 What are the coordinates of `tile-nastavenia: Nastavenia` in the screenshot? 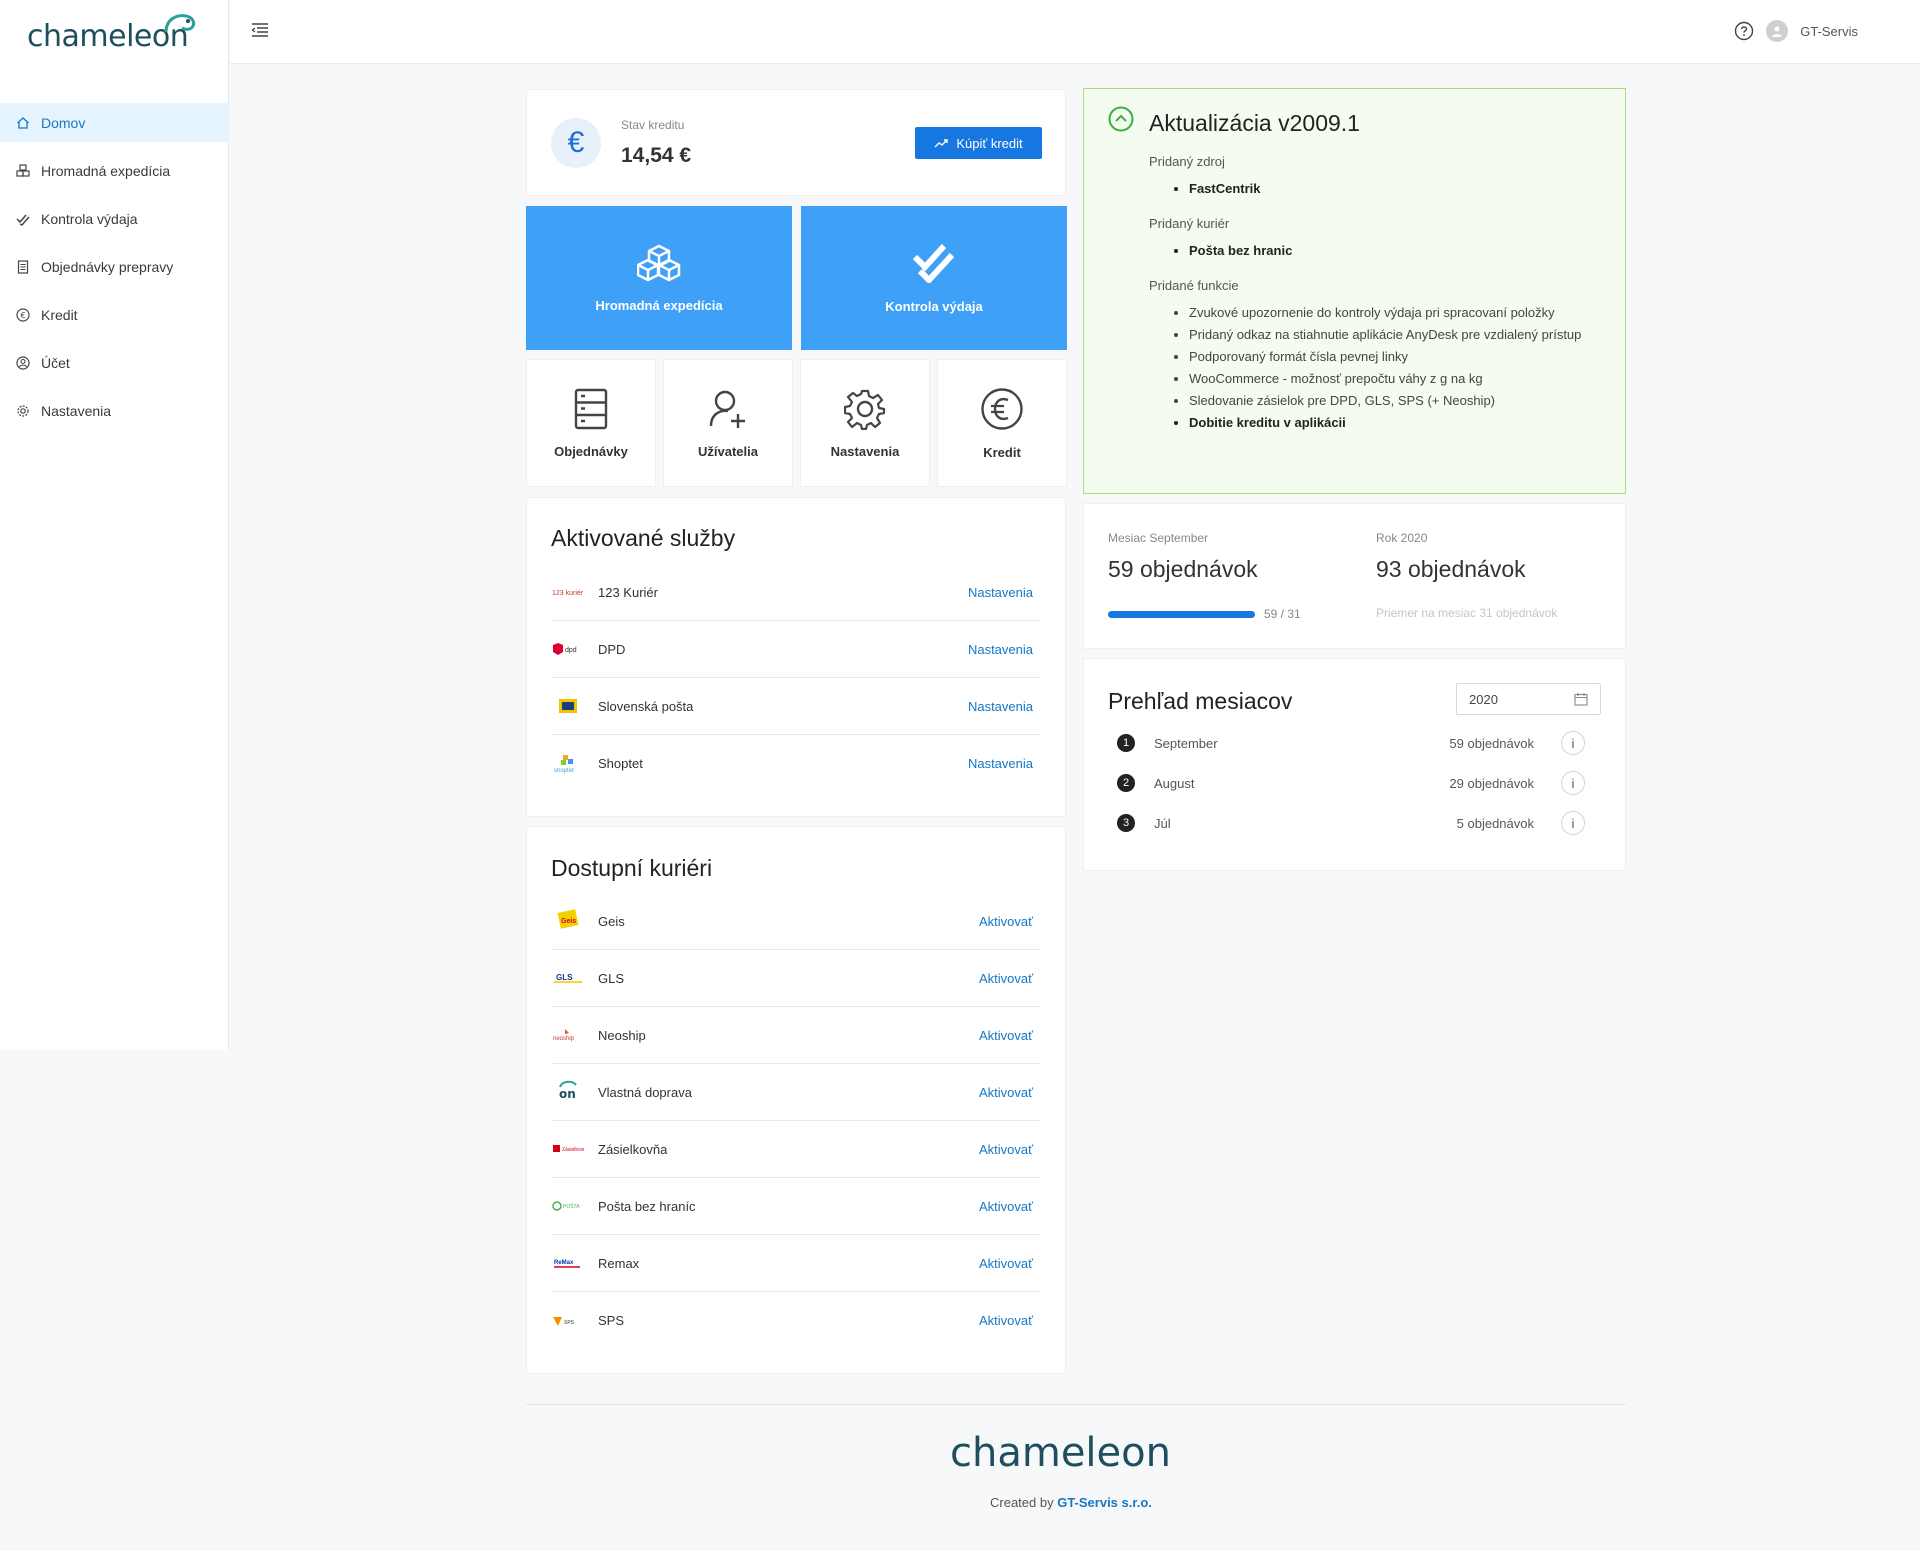 It's located at (865, 423).